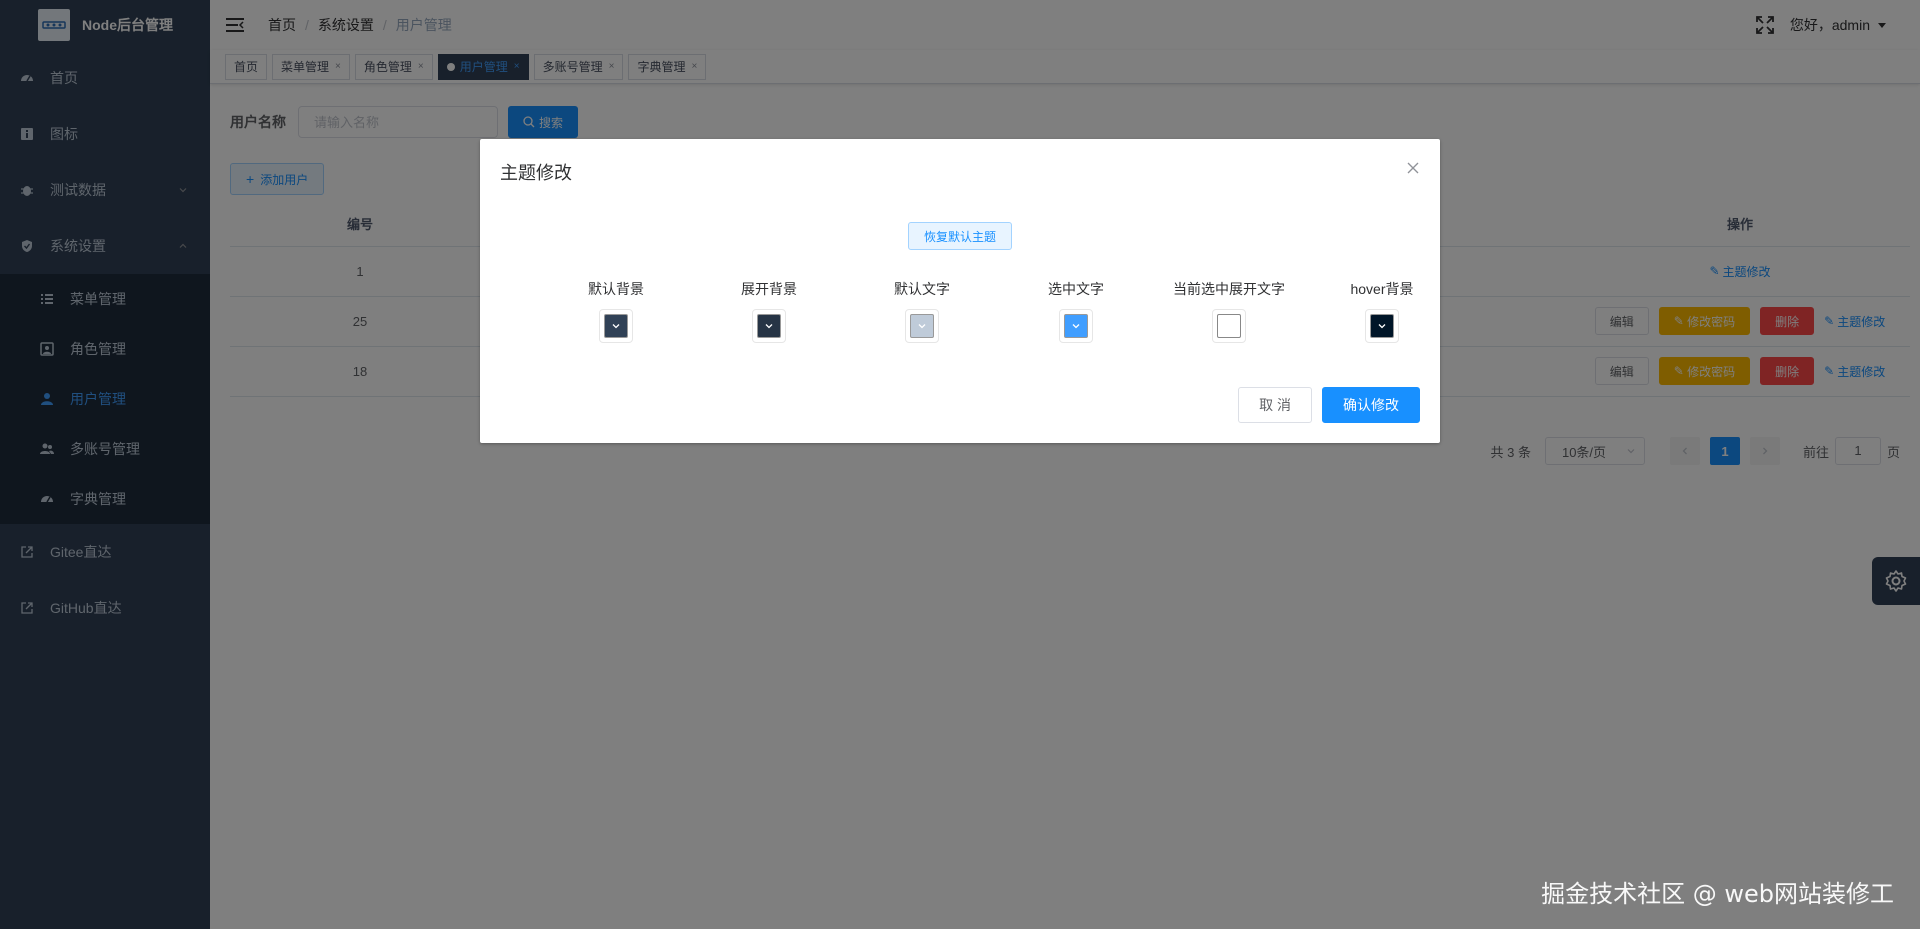 The height and width of the screenshot is (929, 1920). What do you see at coordinates (616, 289) in the screenshot?
I see `picker-label: 默认背景` at bounding box center [616, 289].